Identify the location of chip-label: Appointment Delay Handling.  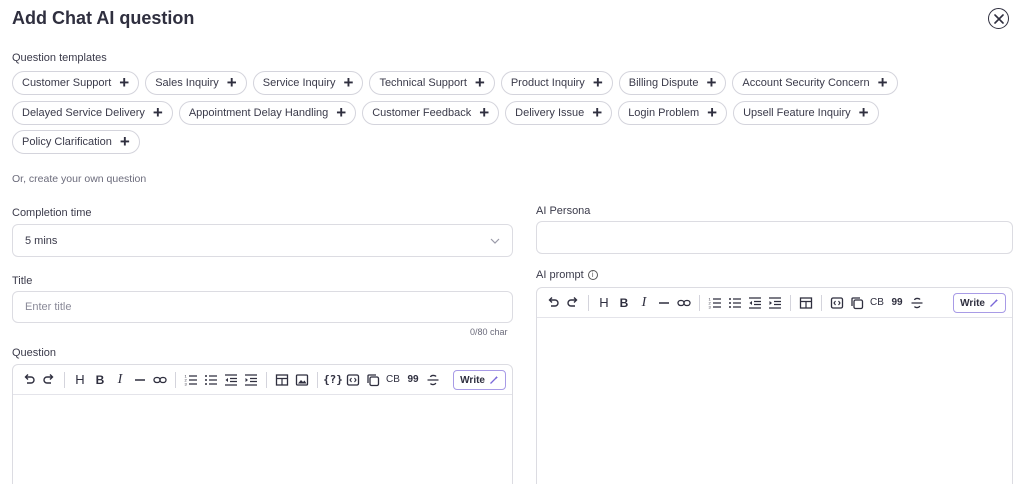
(258, 113).